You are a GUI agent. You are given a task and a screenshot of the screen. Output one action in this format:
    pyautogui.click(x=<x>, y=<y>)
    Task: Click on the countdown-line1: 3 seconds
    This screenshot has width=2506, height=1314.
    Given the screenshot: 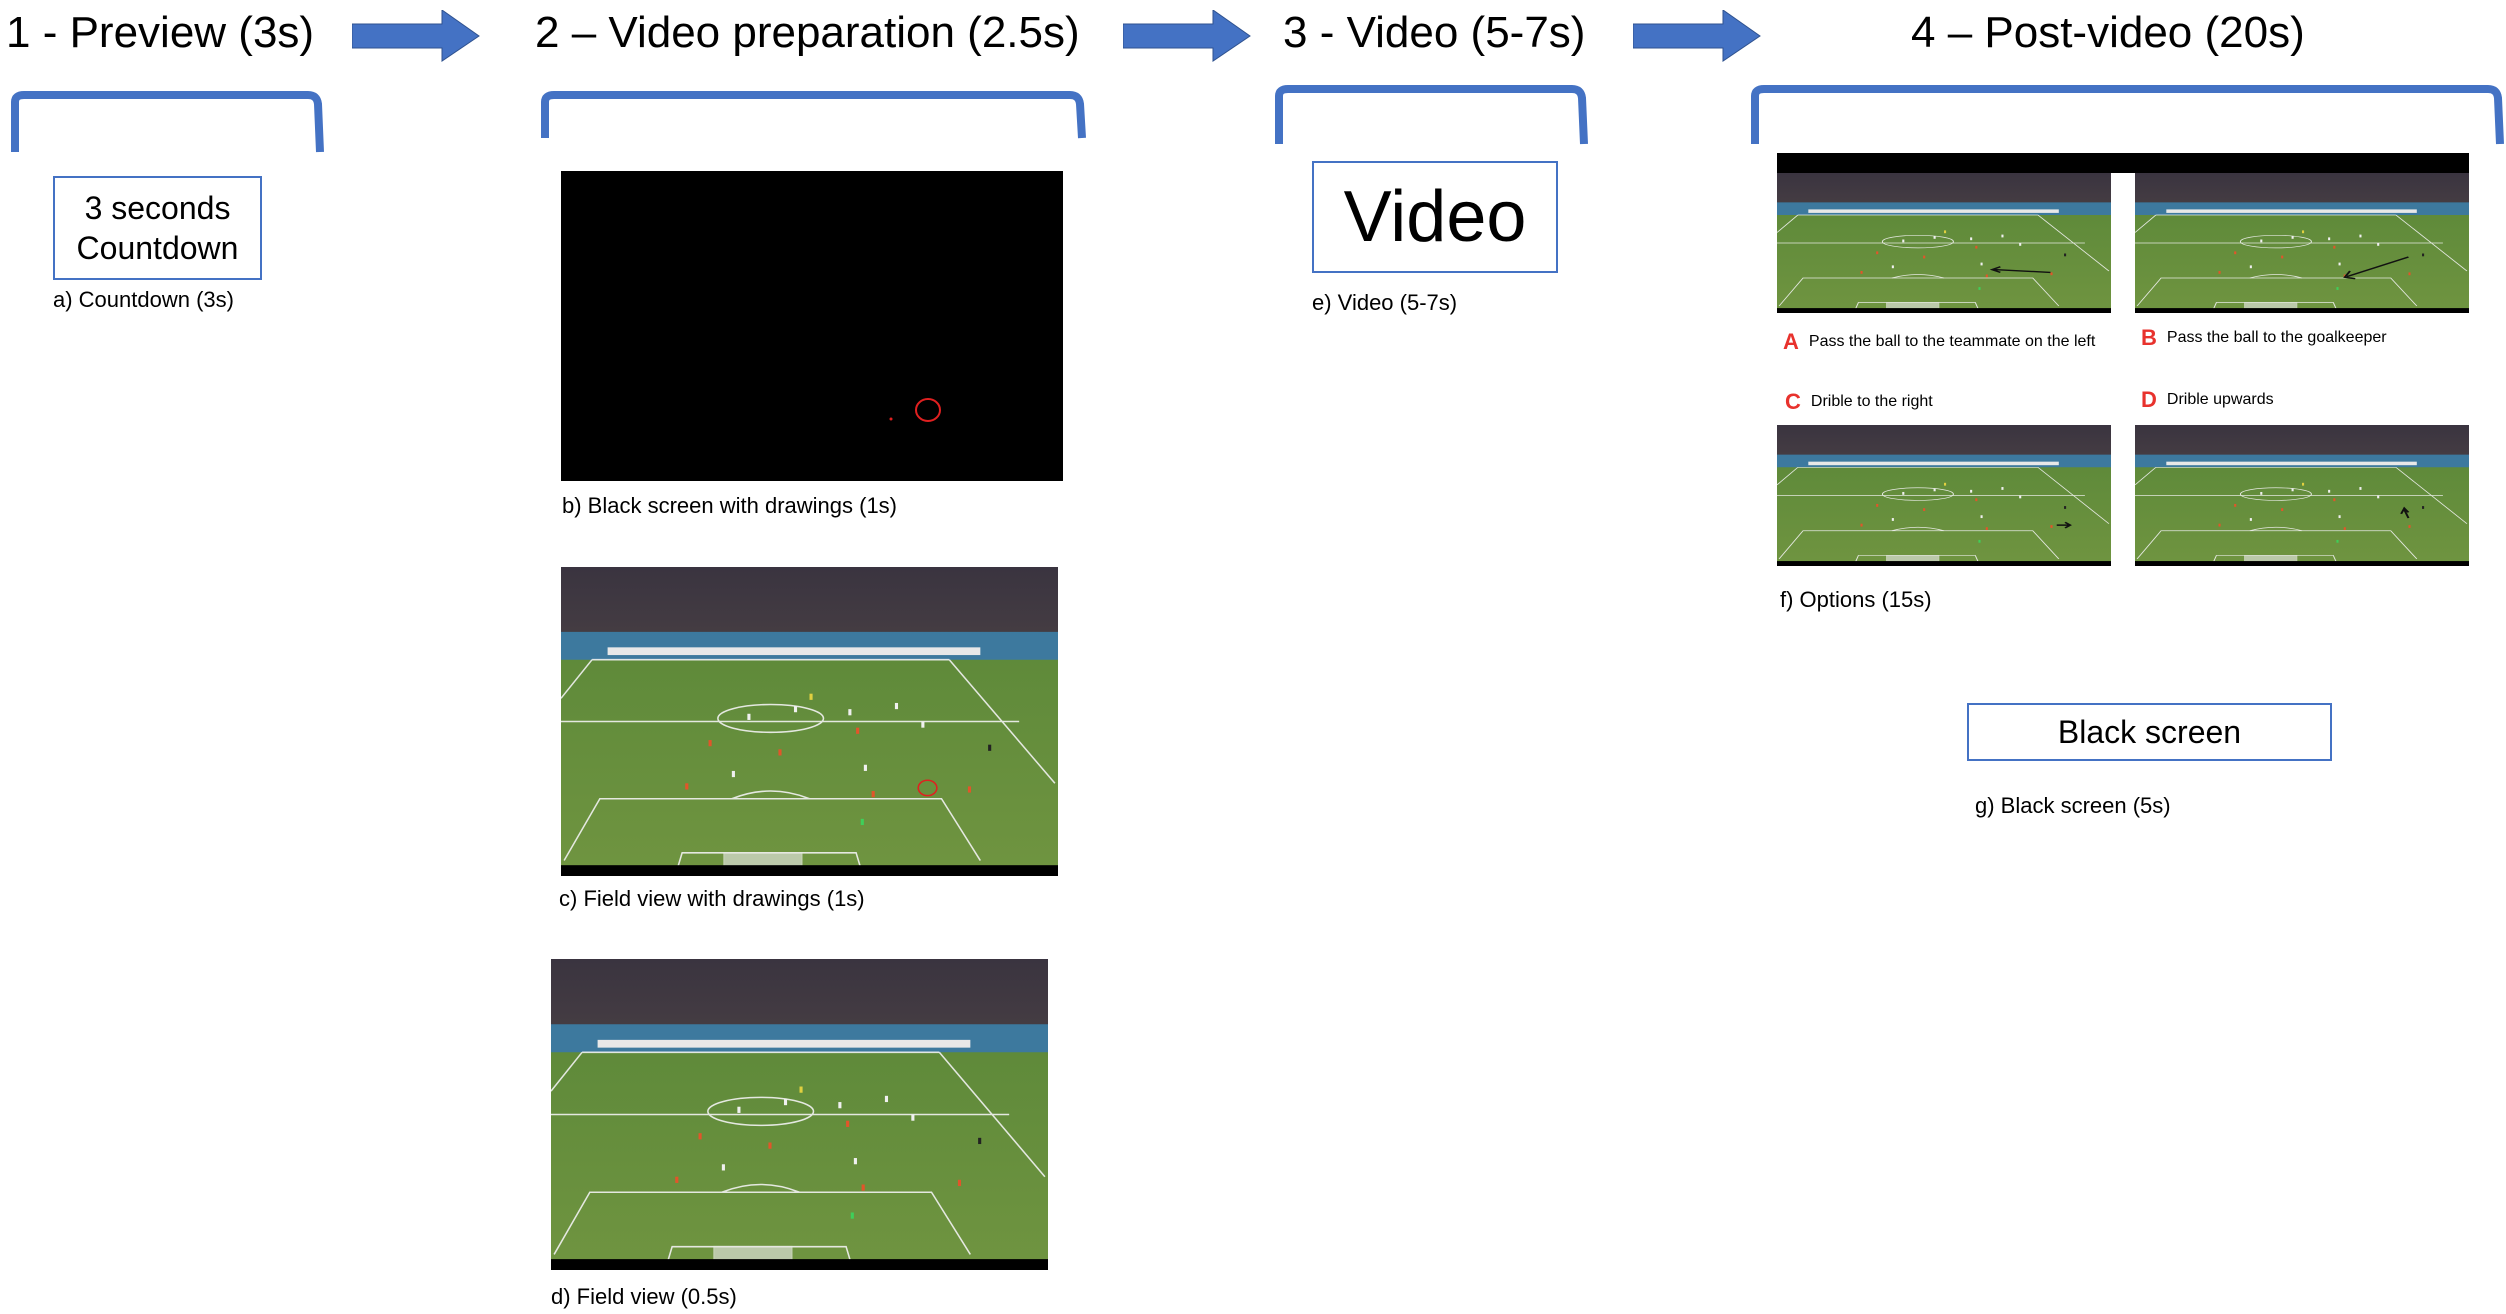 What is the action you would take?
    pyautogui.click(x=157, y=208)
    